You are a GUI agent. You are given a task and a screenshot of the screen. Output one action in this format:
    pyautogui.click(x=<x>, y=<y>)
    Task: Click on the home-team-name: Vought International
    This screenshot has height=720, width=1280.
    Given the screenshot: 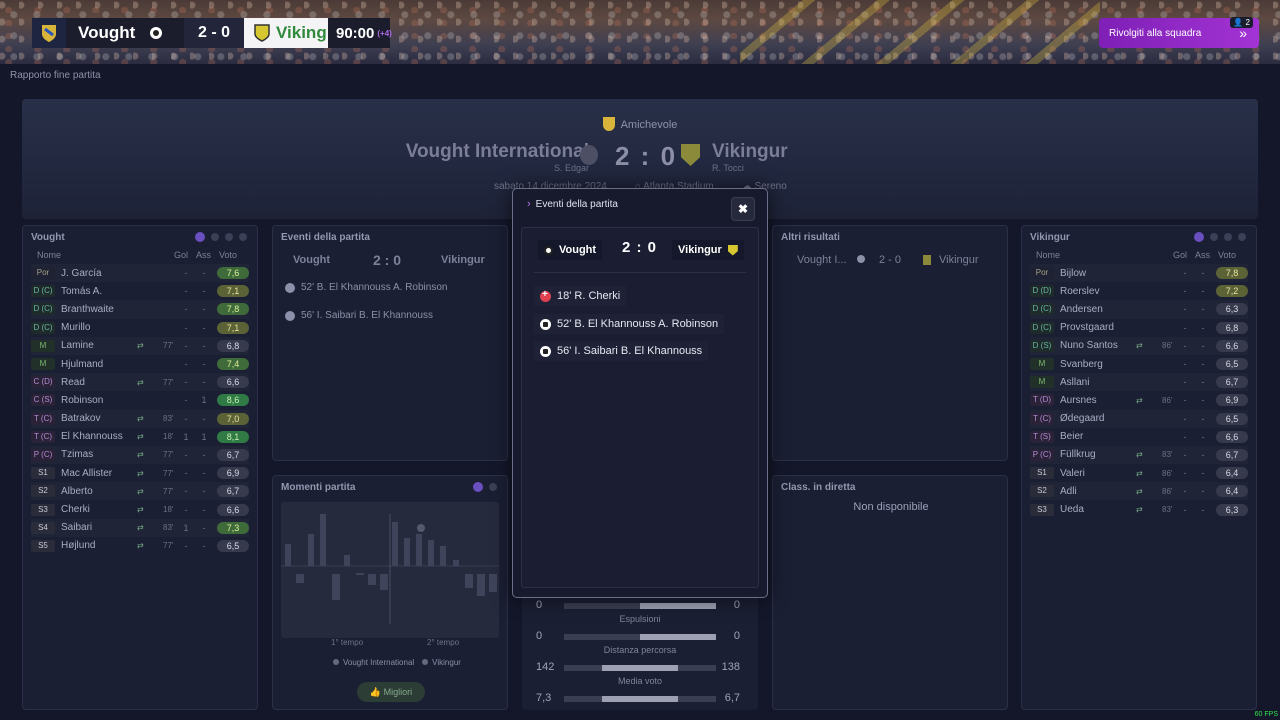 What is the action you would take?
    pyautogui.click(x=497, y=152)
    